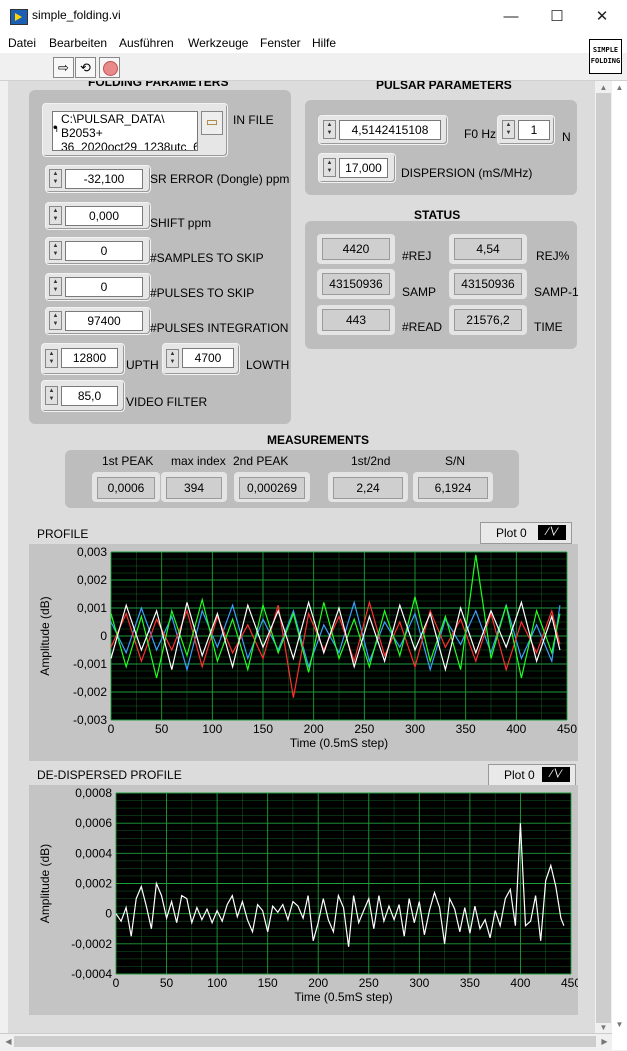  I want to click on sn-indicator: 6,1924, so click(453, 488).